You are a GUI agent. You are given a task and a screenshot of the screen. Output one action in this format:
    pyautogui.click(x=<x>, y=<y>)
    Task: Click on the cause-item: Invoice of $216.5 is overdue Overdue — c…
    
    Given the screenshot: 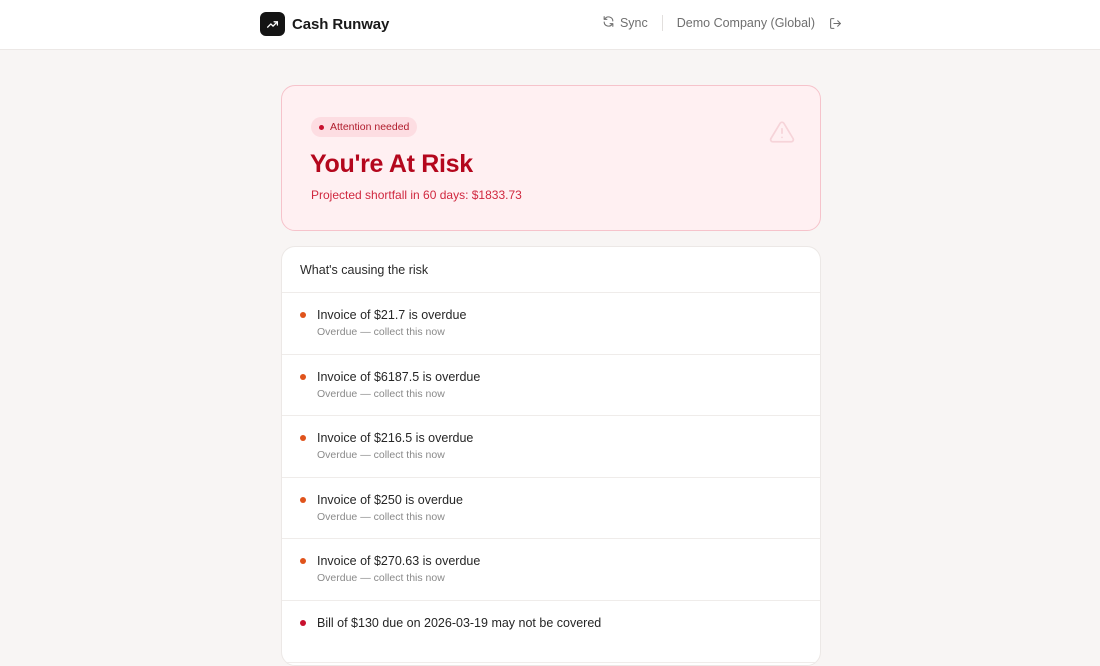 What is the action you would take?
    pyautogui.click(x=551, y=447)
    